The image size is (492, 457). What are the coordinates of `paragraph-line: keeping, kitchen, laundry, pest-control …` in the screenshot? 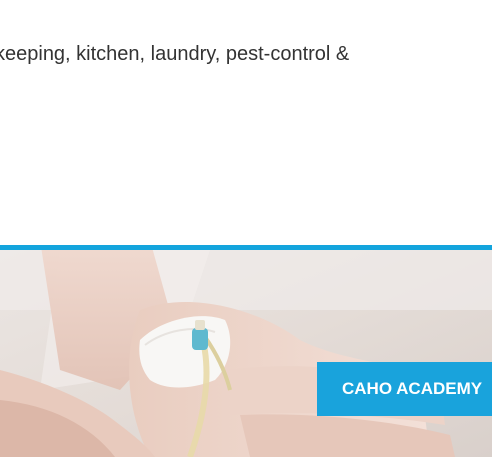 It's located at (175, 54).